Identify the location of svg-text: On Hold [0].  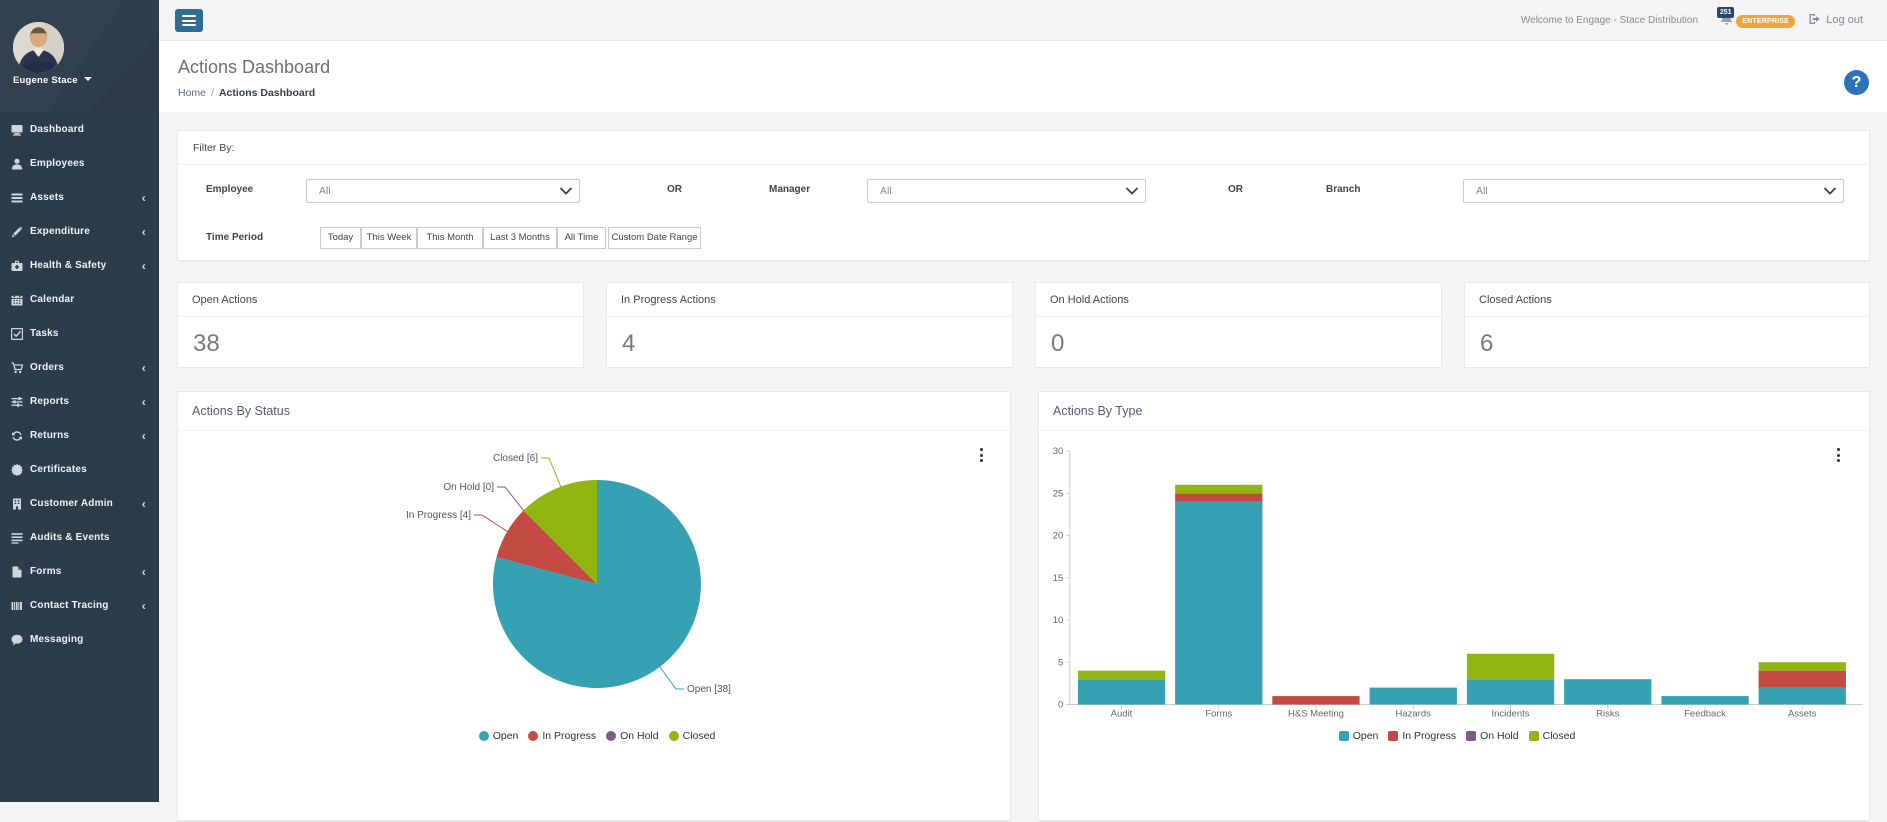
(468, 487).